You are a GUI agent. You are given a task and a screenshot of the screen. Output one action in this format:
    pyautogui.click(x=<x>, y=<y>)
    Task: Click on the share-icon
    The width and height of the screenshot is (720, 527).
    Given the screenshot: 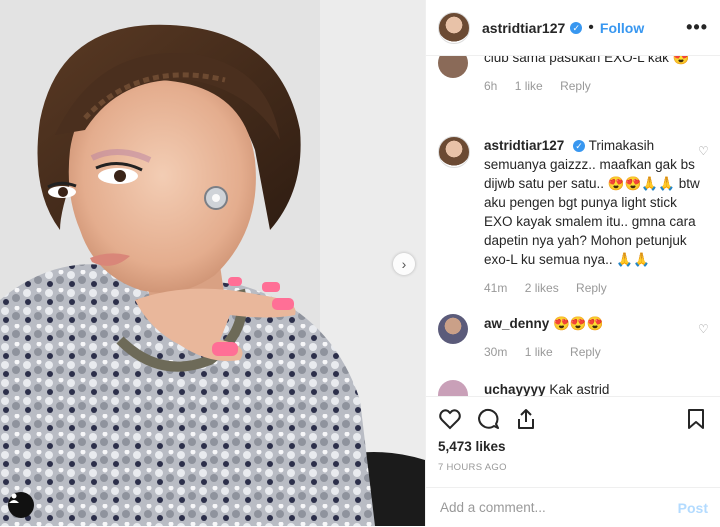 What is the action you would take?
    pyautogui.click(x=526, y=419)
    